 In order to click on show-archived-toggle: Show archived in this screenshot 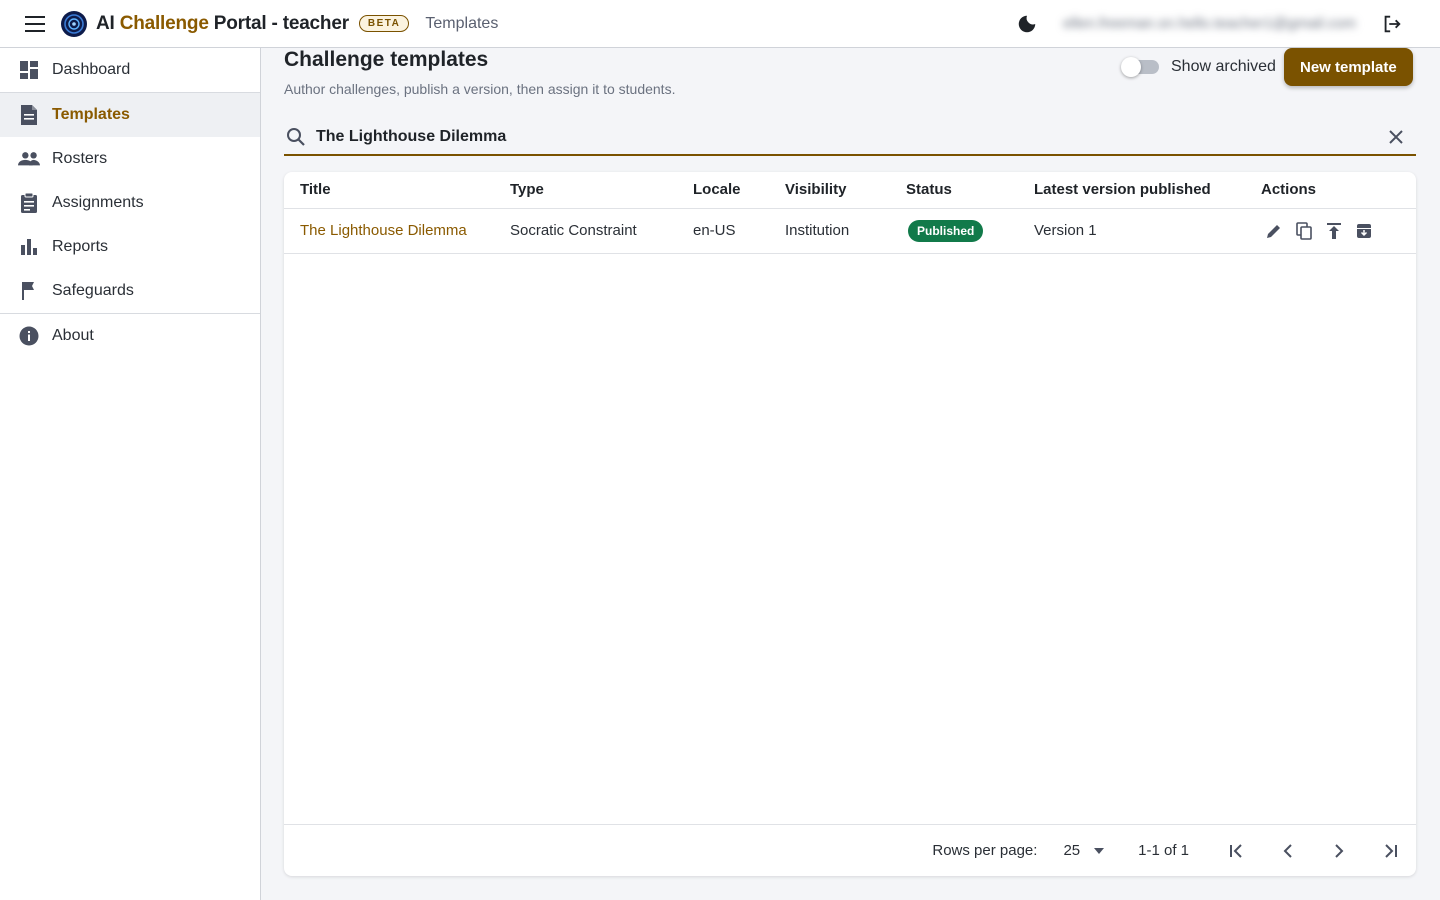, I will do `click(1198, 67)`.